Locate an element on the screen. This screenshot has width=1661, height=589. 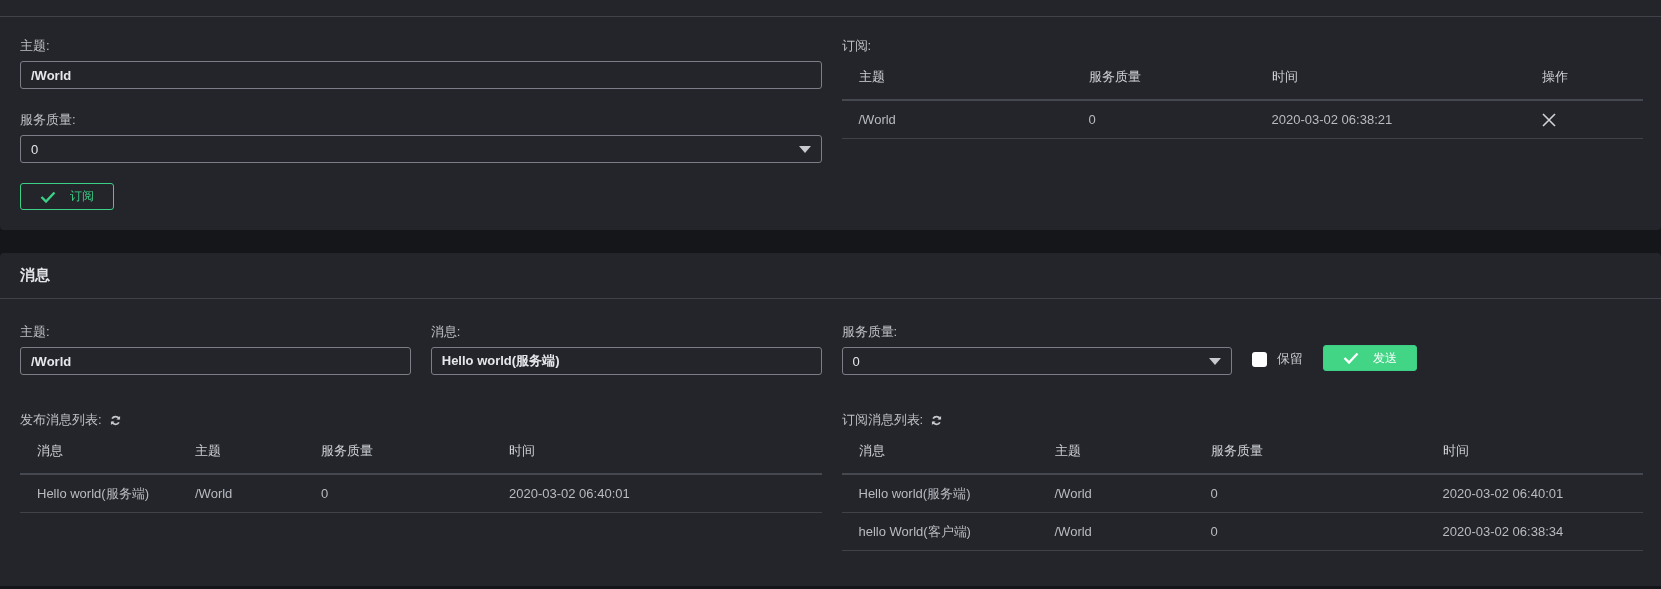
message-input: Hello world(服务端) is located at coordinates (626, 361).